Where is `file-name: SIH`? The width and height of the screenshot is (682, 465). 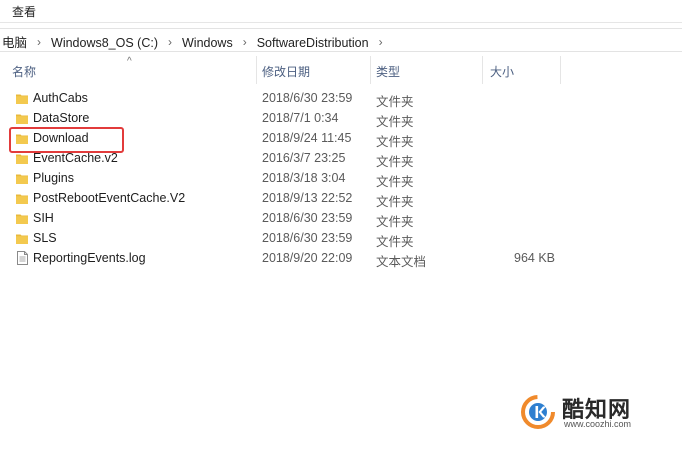 file-name: SIH is located at coordinates (43, 218).